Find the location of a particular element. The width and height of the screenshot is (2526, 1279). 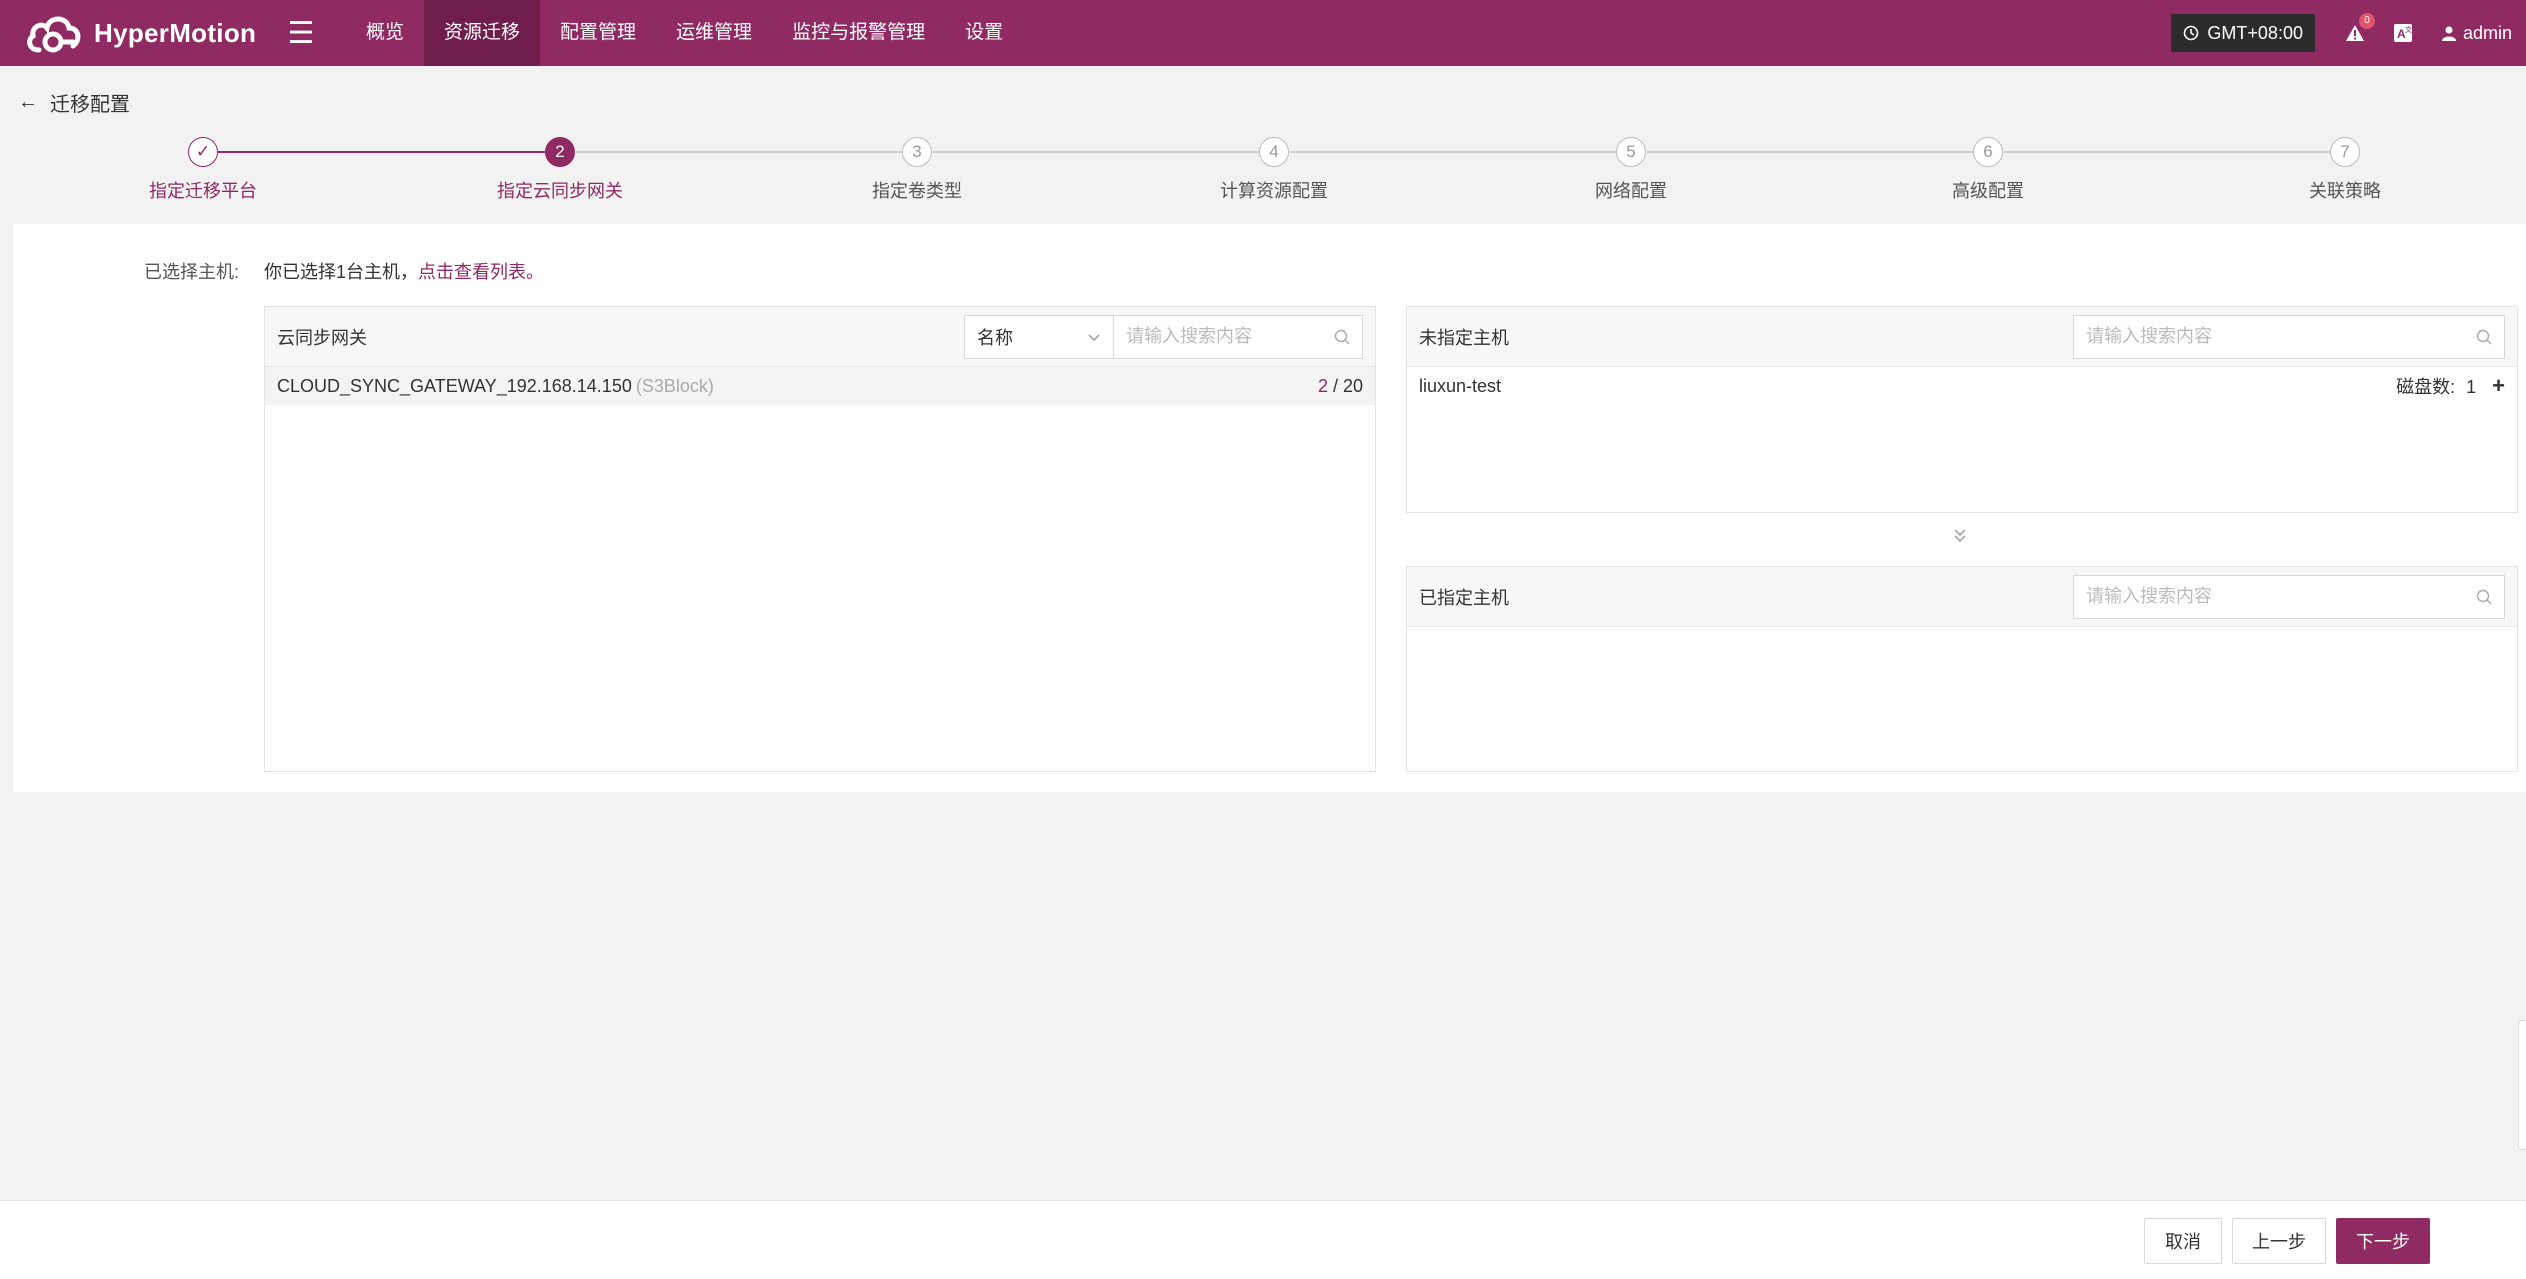

double-chevron-down-icon is located at coordinates (1960, 538).